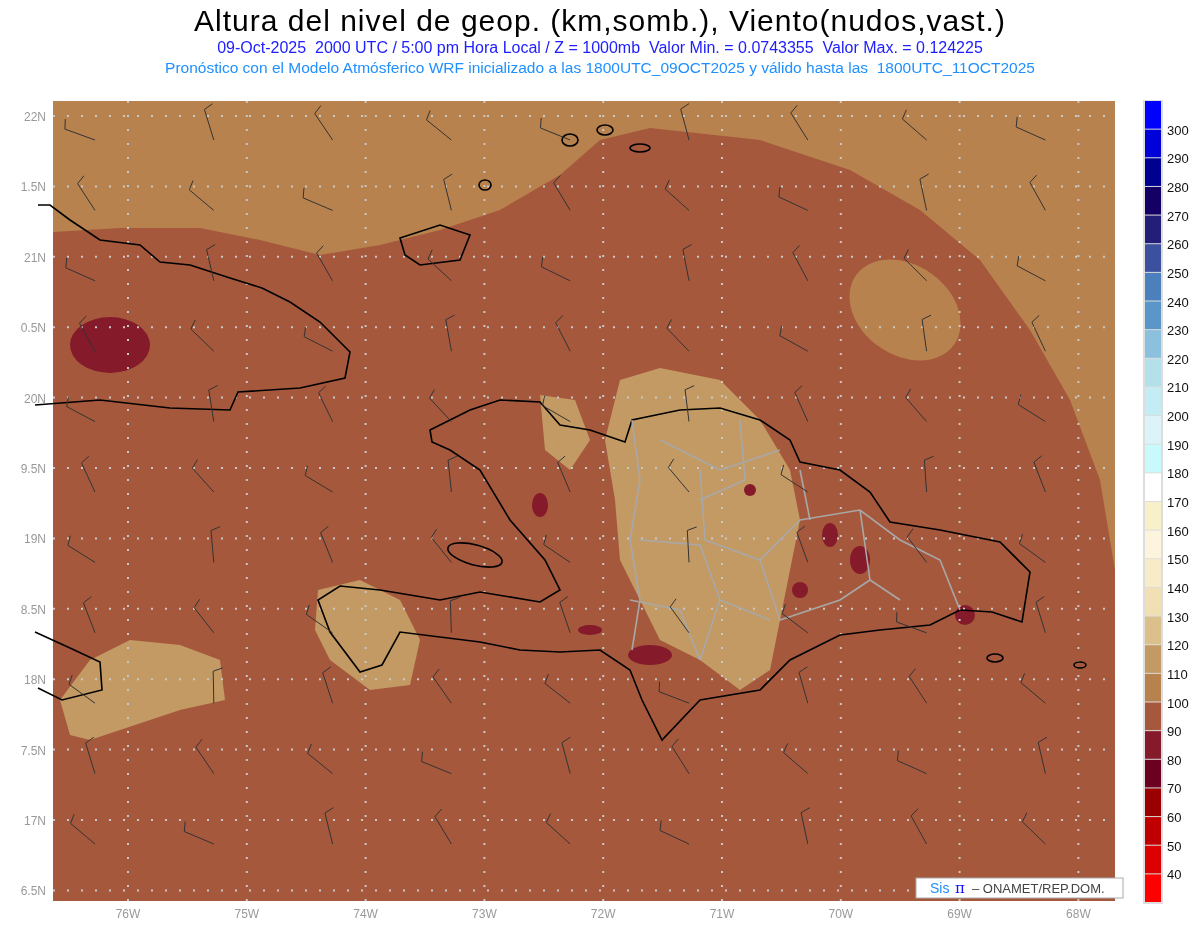 The width and height of the screenshot is (1200, 927). Describe the element at coordinates (128, 914) in the screenshot. I see `longitude-label: 76W` at that location.